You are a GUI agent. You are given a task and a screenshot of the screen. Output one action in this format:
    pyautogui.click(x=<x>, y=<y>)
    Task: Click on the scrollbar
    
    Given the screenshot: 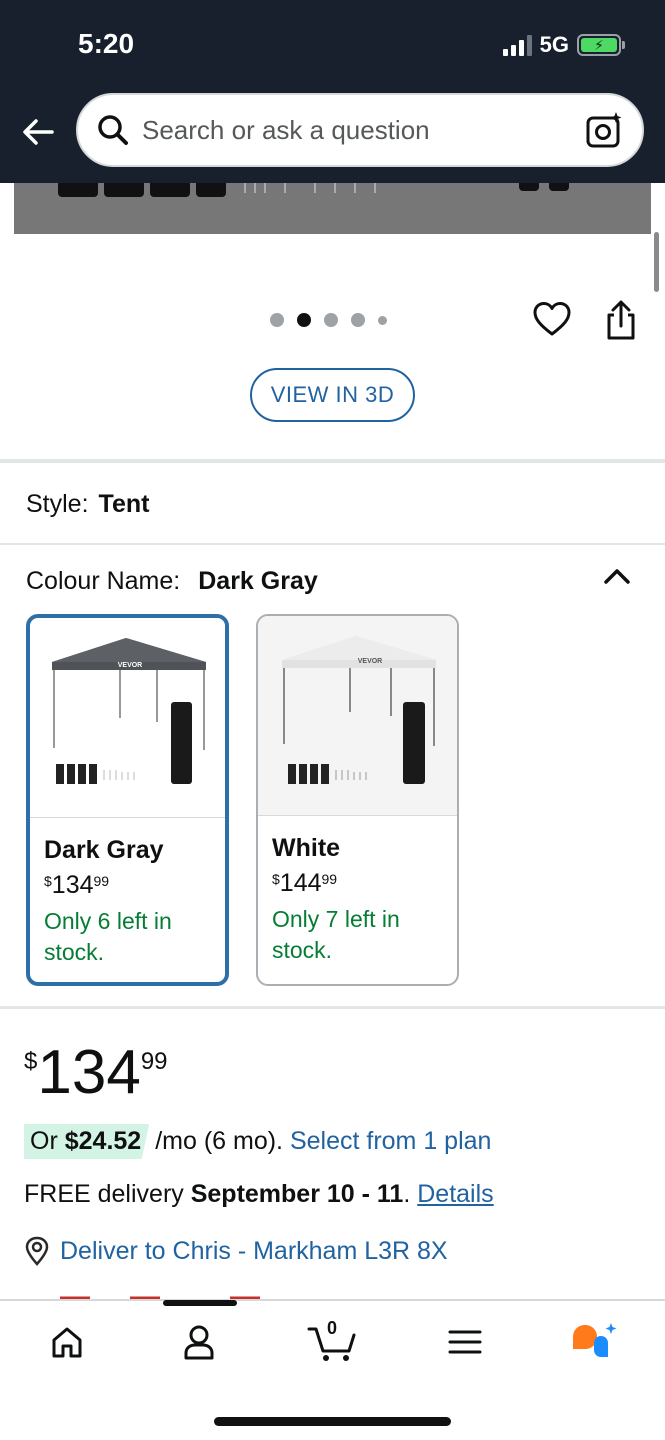 What is the action you would take?
    pyautogui.click(x=656, y=262)
    